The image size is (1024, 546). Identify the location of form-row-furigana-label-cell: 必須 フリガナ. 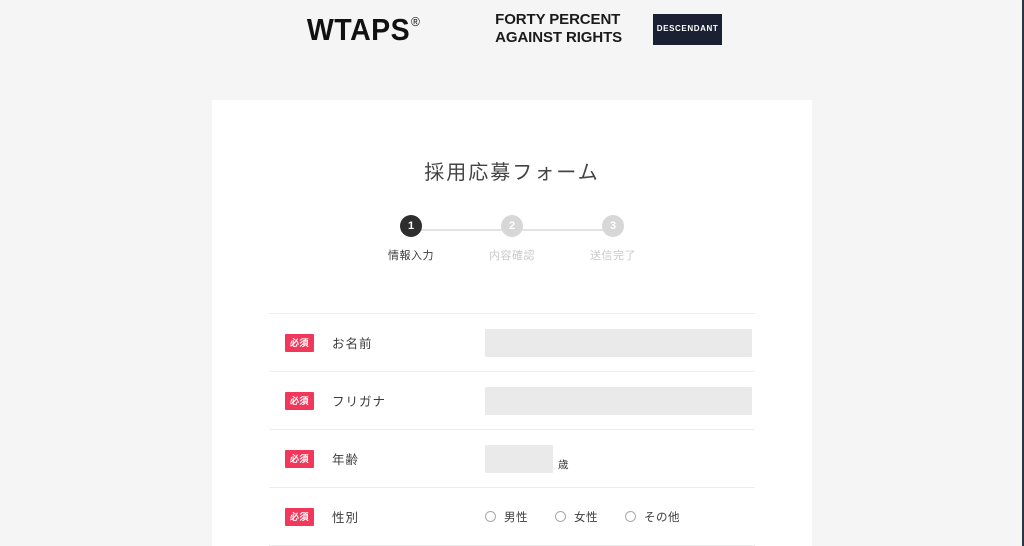
(377, 400).